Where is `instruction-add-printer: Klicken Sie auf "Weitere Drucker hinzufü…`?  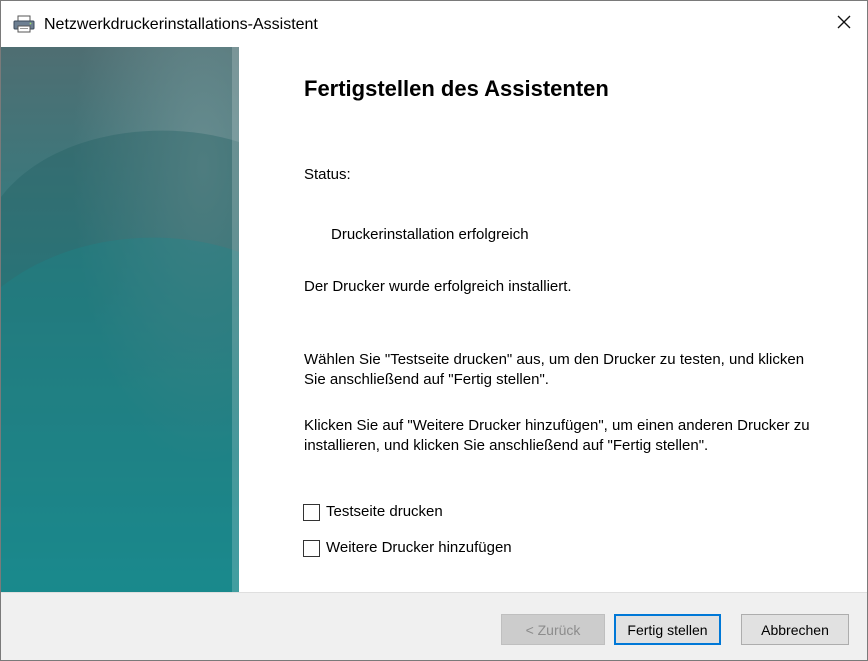 instruction-add-printer: Klicken Sie auf "Weitere Drucker hinzufü… is located at coordinates (557, 435).